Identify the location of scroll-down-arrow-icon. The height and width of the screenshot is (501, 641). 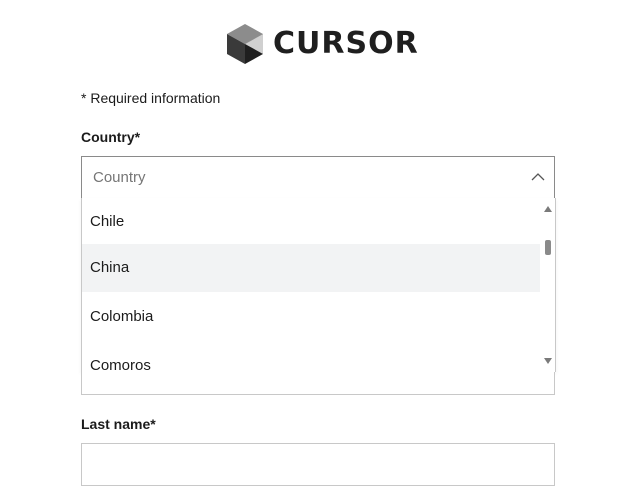
(548, 361).